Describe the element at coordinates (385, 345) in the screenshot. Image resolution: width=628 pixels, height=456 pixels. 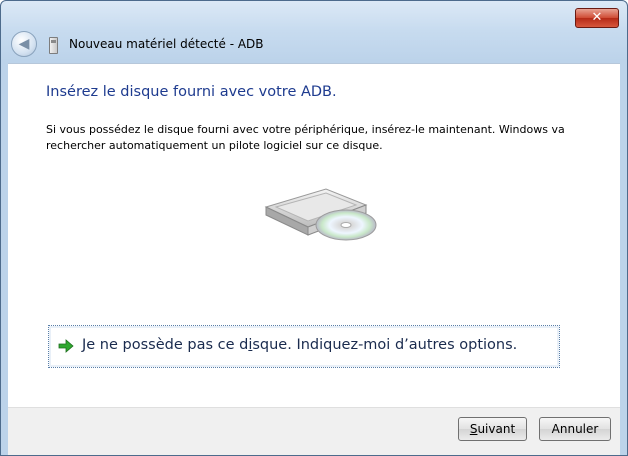
I see `no-disc-label-rest: sque. Indiquez-moi d’autres options.` at that location.